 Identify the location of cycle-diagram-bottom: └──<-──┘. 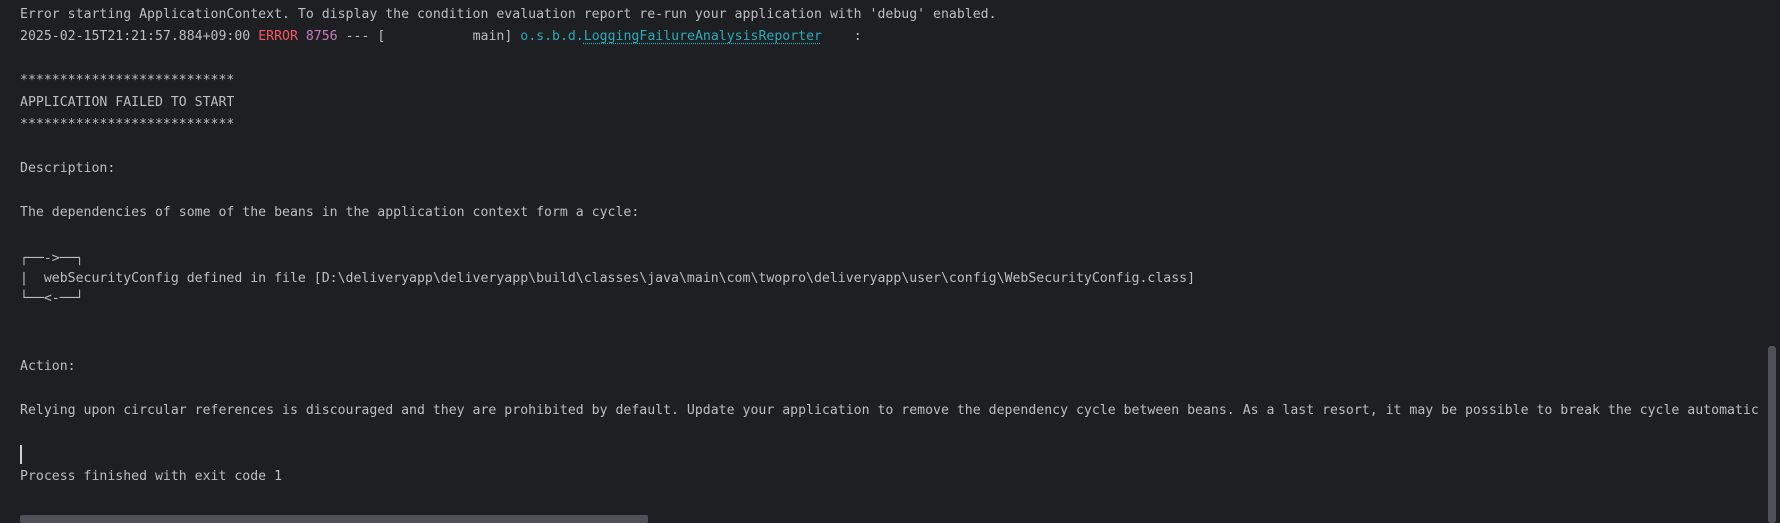
(52, 298).